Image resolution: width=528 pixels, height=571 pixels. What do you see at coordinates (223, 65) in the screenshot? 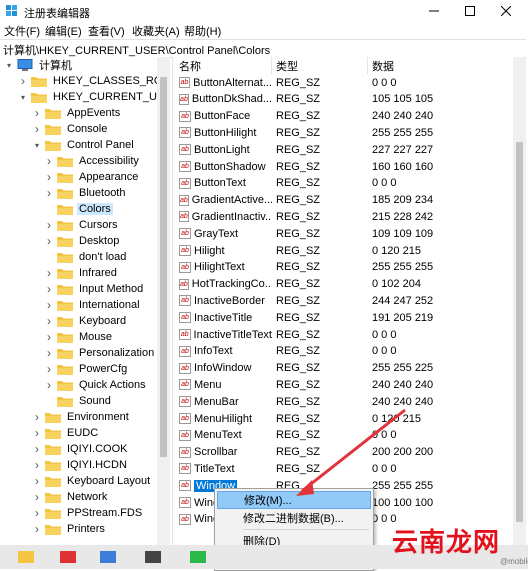
I see `column-header-name: 名称` at bounding box center [223, 65].